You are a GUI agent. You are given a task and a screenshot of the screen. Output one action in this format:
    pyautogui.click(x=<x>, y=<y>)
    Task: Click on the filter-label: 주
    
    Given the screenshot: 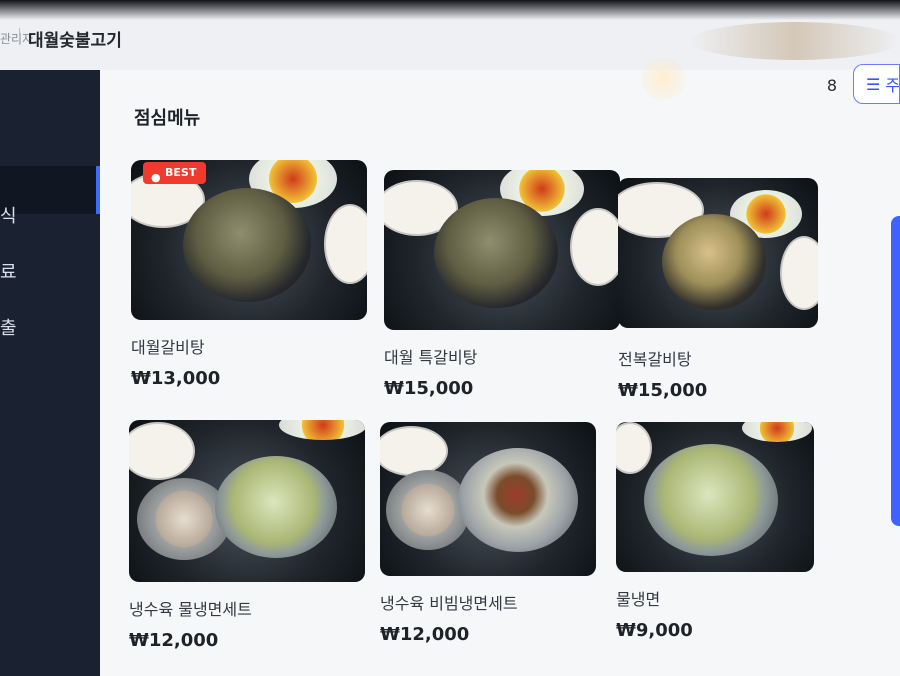 What is the action you would take?
    pyautogui.click(x=892, y=85)
    